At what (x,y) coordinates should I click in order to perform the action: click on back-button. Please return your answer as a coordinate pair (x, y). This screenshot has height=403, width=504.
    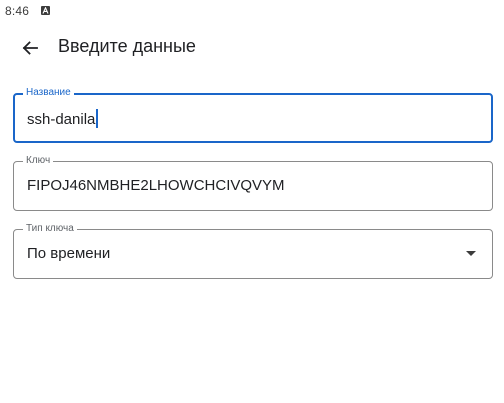
    Looking at the image, I should click on (30, 48).